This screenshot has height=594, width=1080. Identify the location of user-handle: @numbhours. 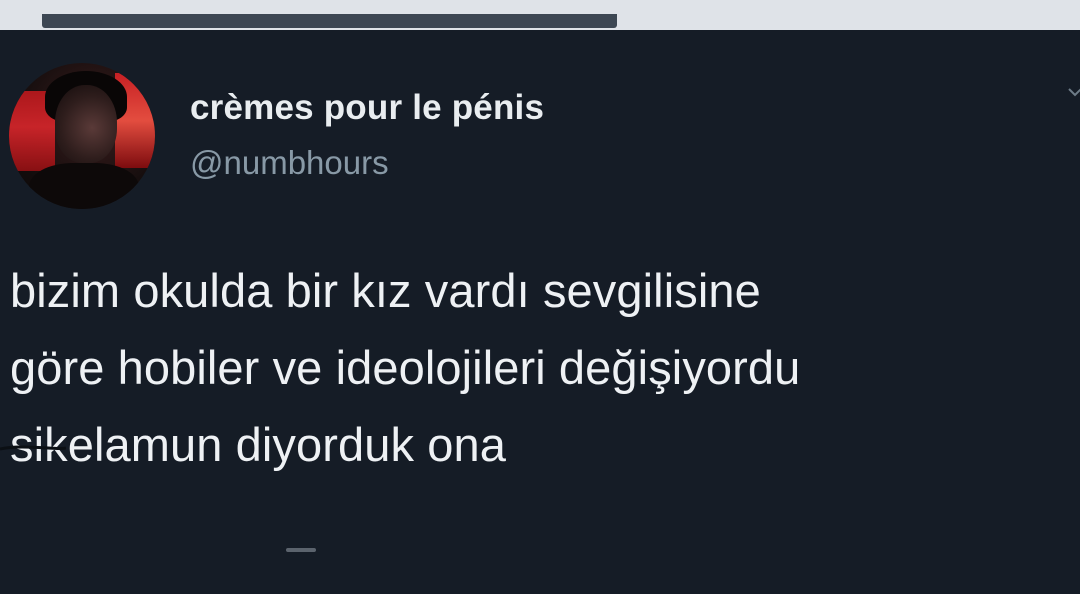
(289, 163).